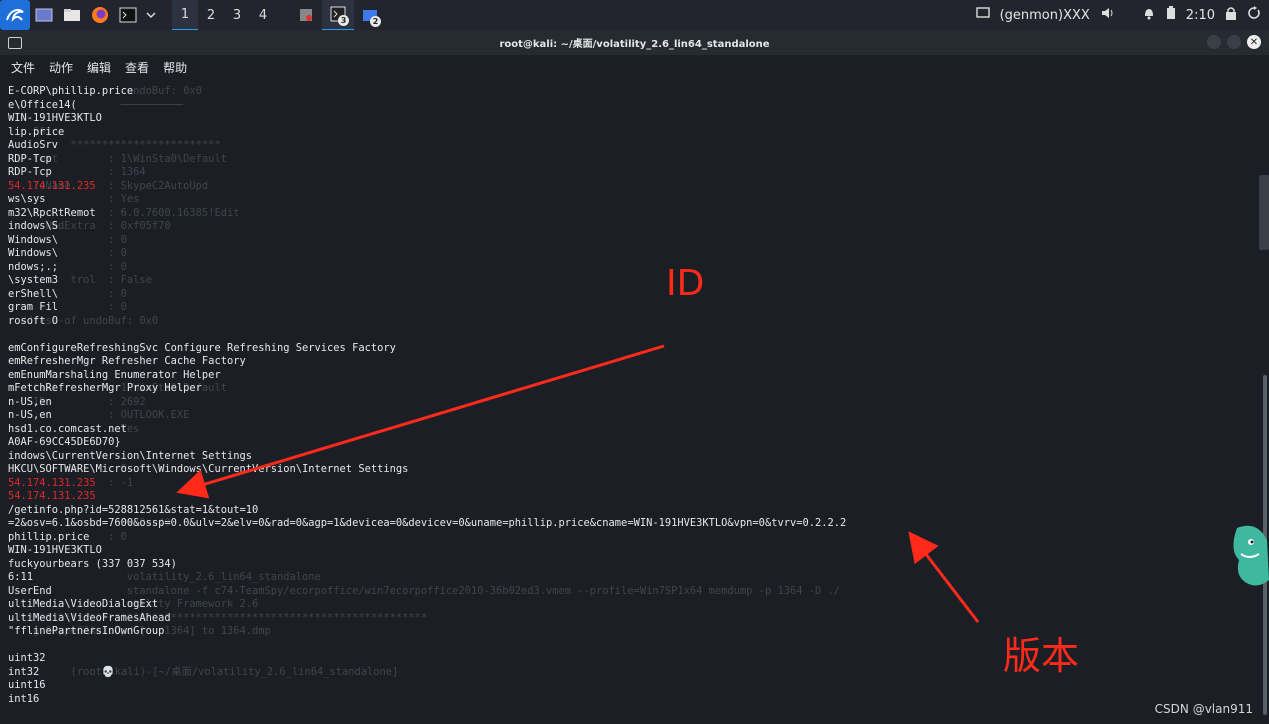 The height and width of the screenshot is (724, 1269). I want to click on id-annotation: ID, so click(685, 283).